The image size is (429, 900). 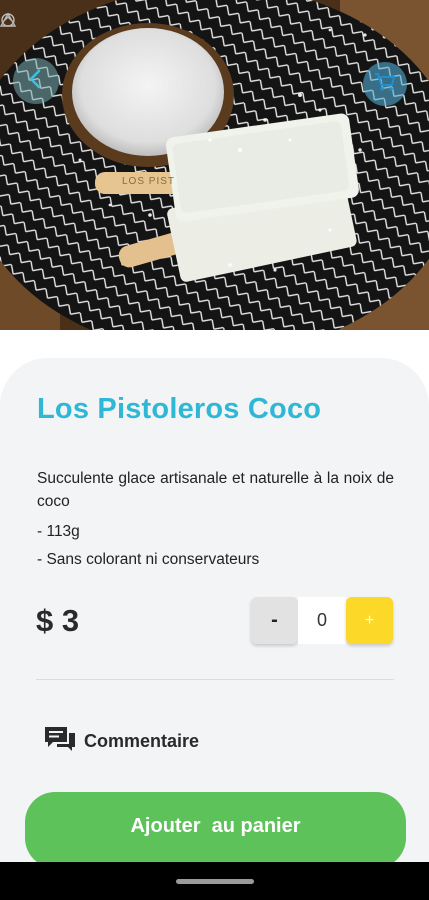 What do you see at coordinates (60, 741) in the screenshot?
I see `chat-bubbles-icon` at bounding box center [60, 741].